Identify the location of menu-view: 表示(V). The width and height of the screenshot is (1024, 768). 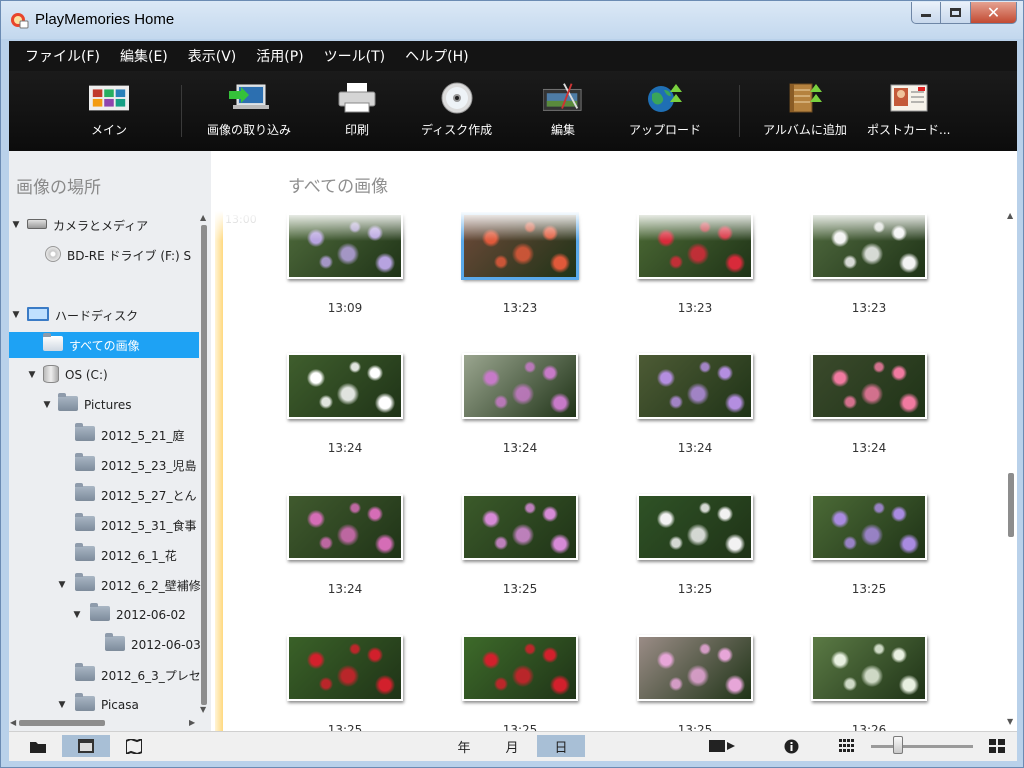
(212, 56).